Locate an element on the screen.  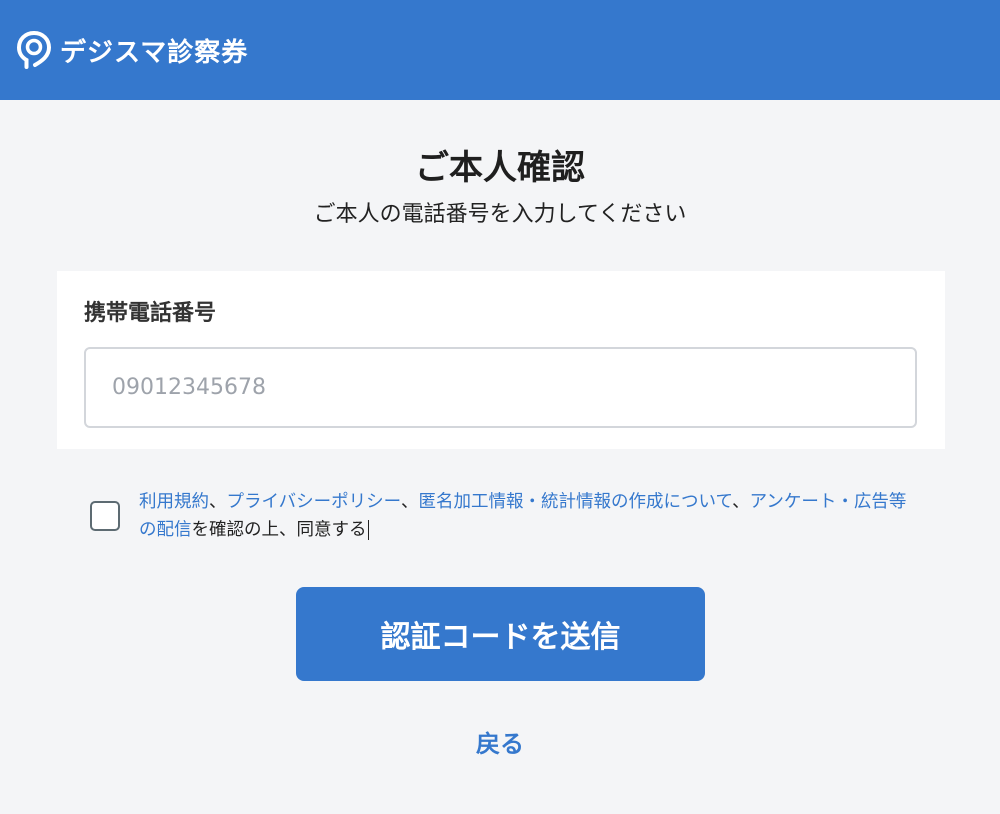
privacy-policy-link: プライバシーポリシー is located at coordinates (314, 502).